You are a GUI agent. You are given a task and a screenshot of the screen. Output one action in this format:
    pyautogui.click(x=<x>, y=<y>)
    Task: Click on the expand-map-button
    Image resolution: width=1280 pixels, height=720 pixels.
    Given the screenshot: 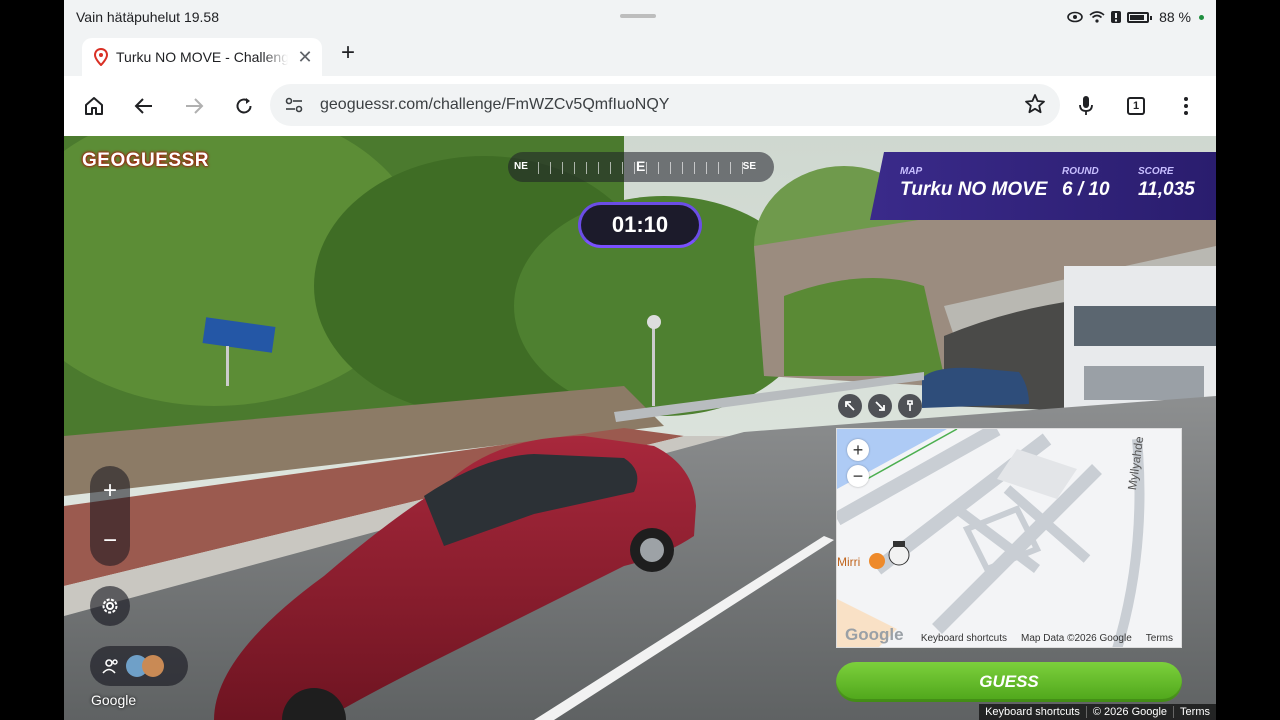 What is the action you would take?
    pyautogui.click(x=850, y=406)
    